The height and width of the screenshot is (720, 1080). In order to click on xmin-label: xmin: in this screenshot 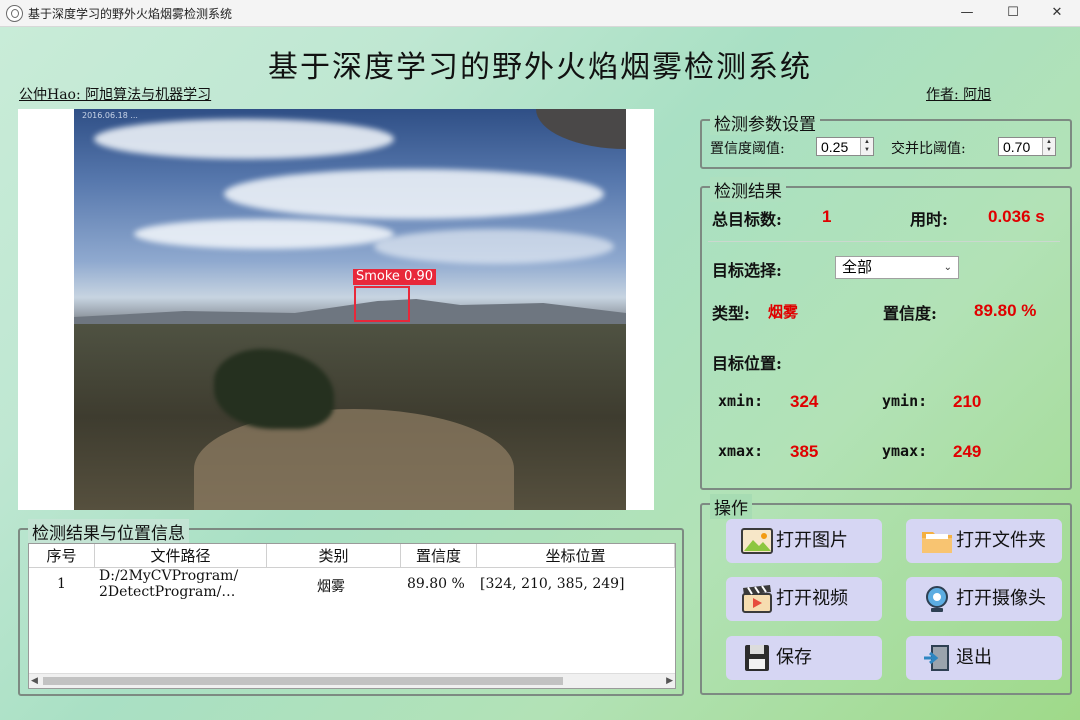, I will do `click(741, 401)`.